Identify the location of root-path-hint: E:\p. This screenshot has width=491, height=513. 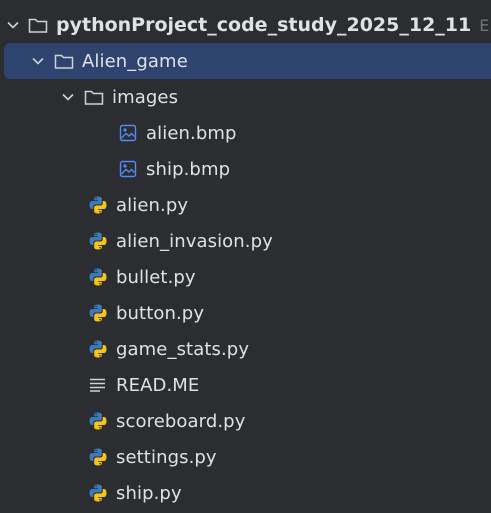
(485, 25).